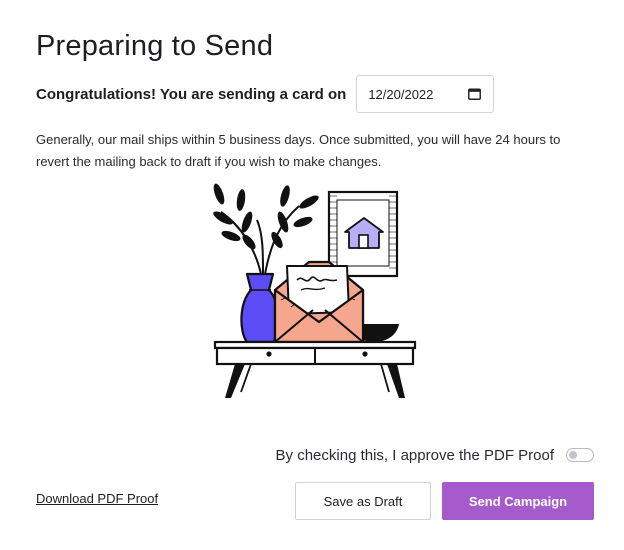 Image resolution: width=624 pixels, height=550 pixels. Describe the element at coordinates (97, 498) in the screenshot. I see `download-pdf-proof-link: Download PDF Proof` at that location.